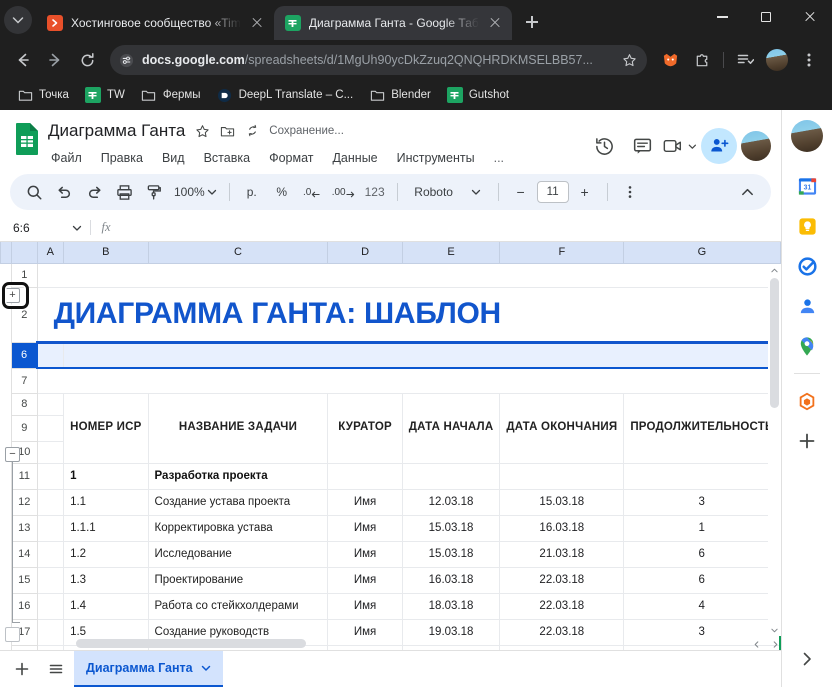 This screenshot has width=832, height=687. What do you see at coordinates (22, 669) in the screenshot?
I see `add-sheet-button` at bounding box center [22, 669].